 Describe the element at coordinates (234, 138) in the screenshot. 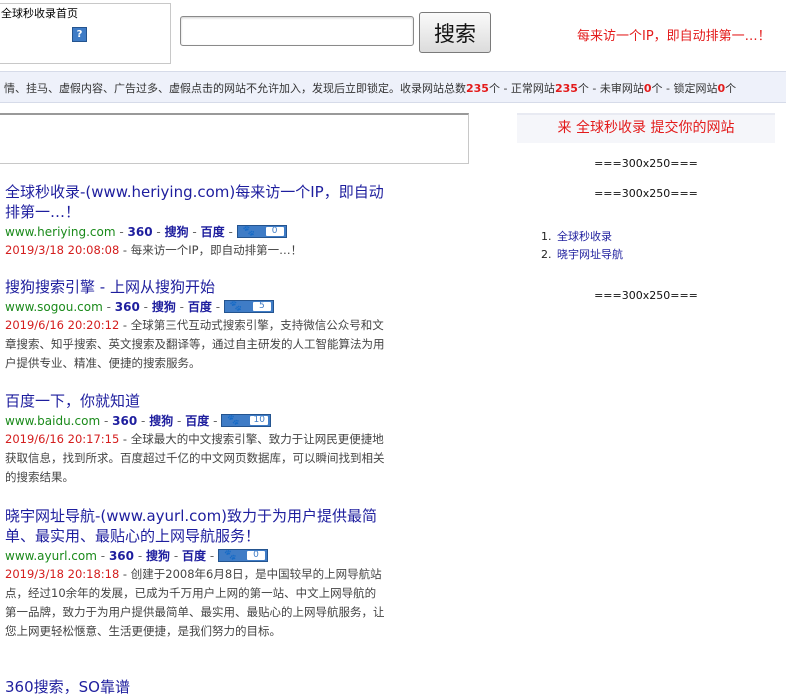

I see `top-panel` at that location.